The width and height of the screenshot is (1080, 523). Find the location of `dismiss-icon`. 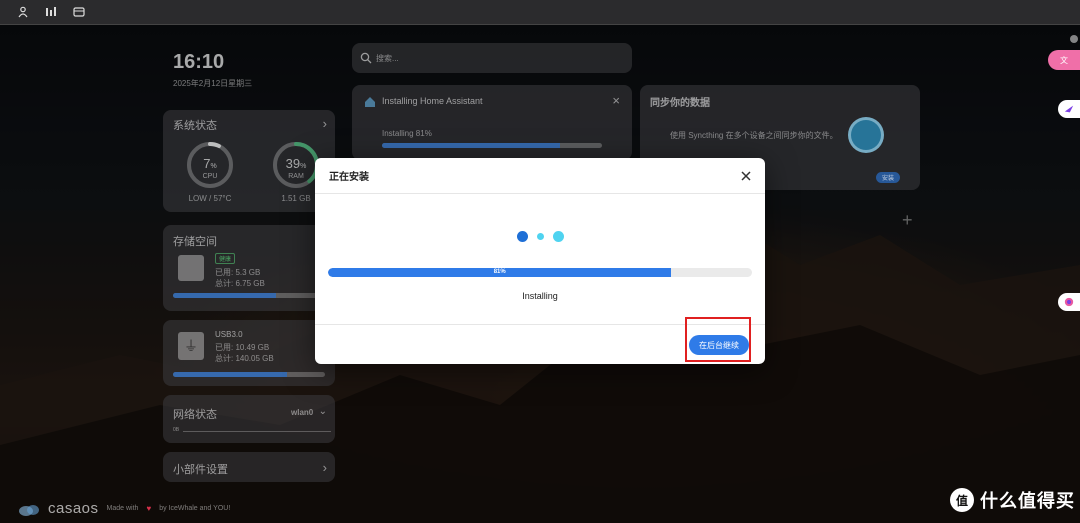

dismiss-icon is located at coordinates (1074, 39).